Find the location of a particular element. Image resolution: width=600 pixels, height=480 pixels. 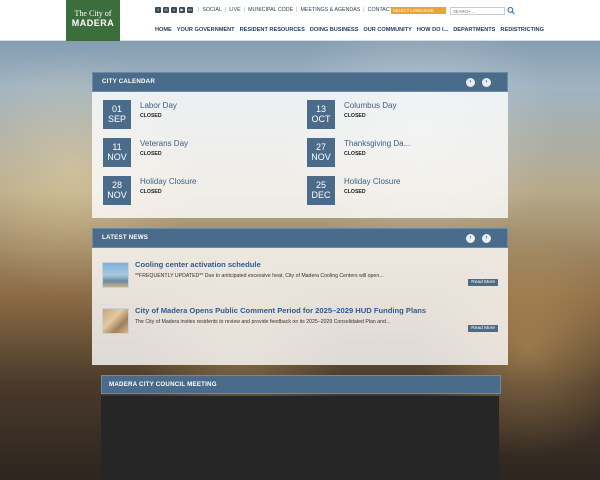

news-title: Cooling center activation schedule is located at coordinates (198, 264).